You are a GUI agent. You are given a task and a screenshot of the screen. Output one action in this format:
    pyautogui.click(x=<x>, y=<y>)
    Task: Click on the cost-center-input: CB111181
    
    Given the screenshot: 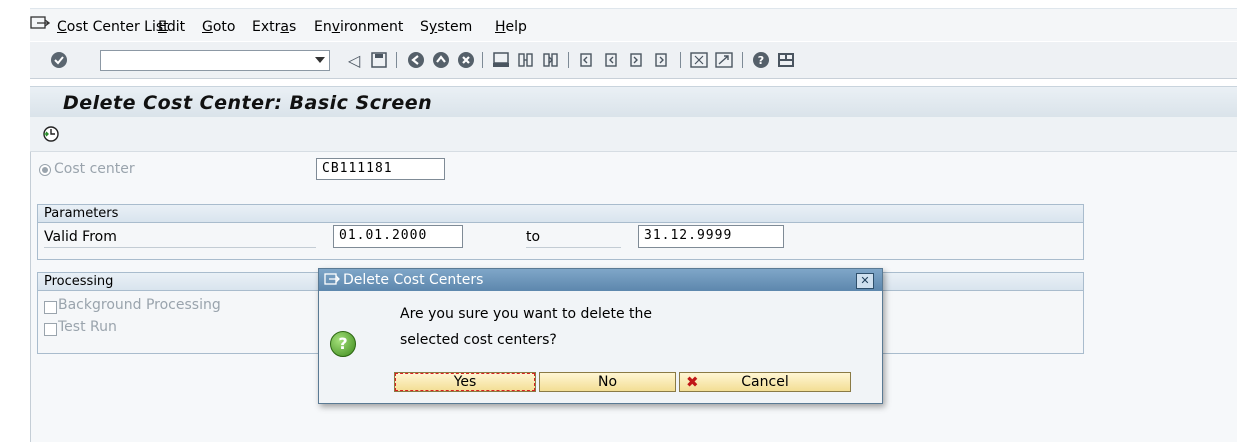 What is the action you would take?
    pyautogui.click(x=380, y=169)
    